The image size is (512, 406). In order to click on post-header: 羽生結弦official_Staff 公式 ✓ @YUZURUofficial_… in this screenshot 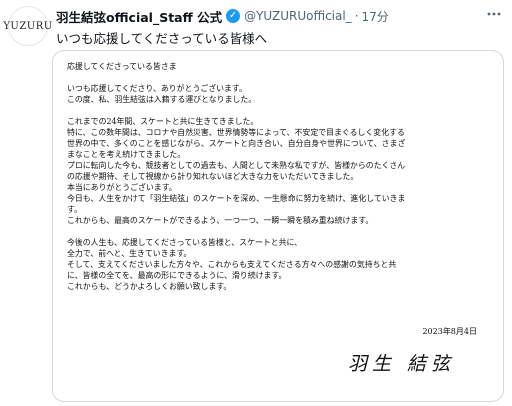, I will do `click(280, 16)`.